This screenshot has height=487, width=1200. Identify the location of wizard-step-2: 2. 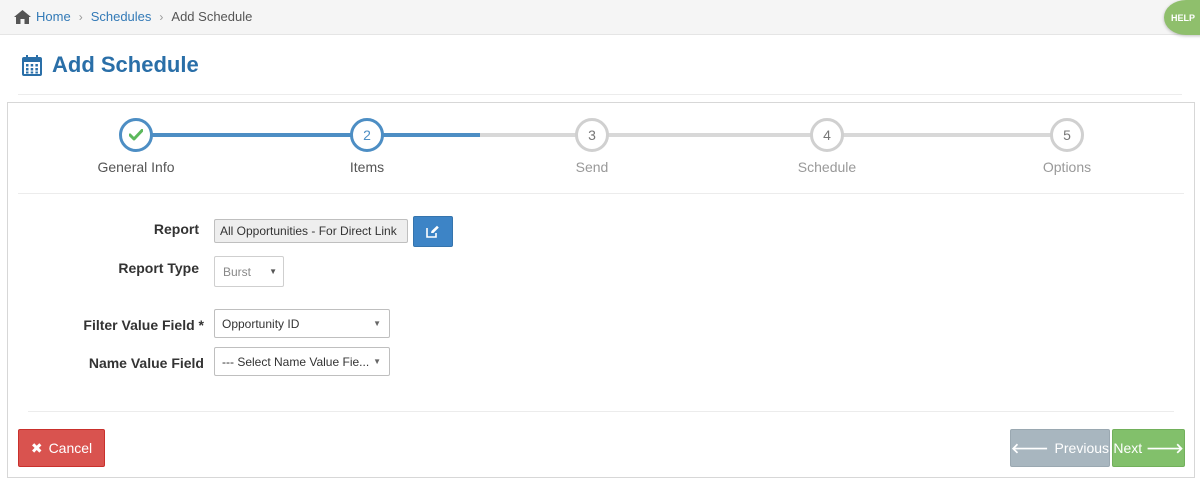
(367, 135).